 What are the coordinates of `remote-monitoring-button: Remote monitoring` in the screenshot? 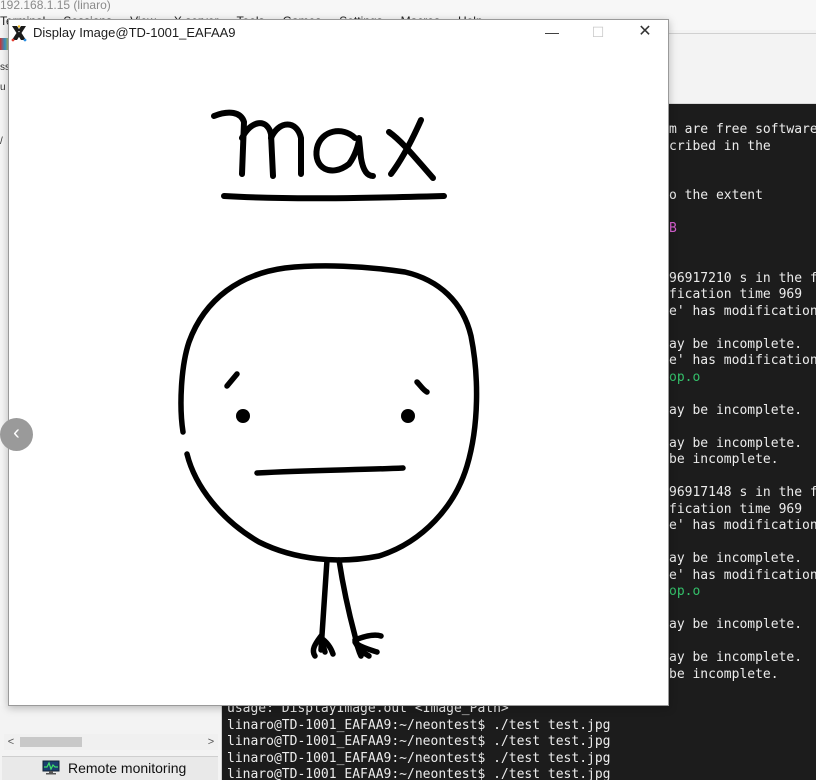 It's located at (110, 768).